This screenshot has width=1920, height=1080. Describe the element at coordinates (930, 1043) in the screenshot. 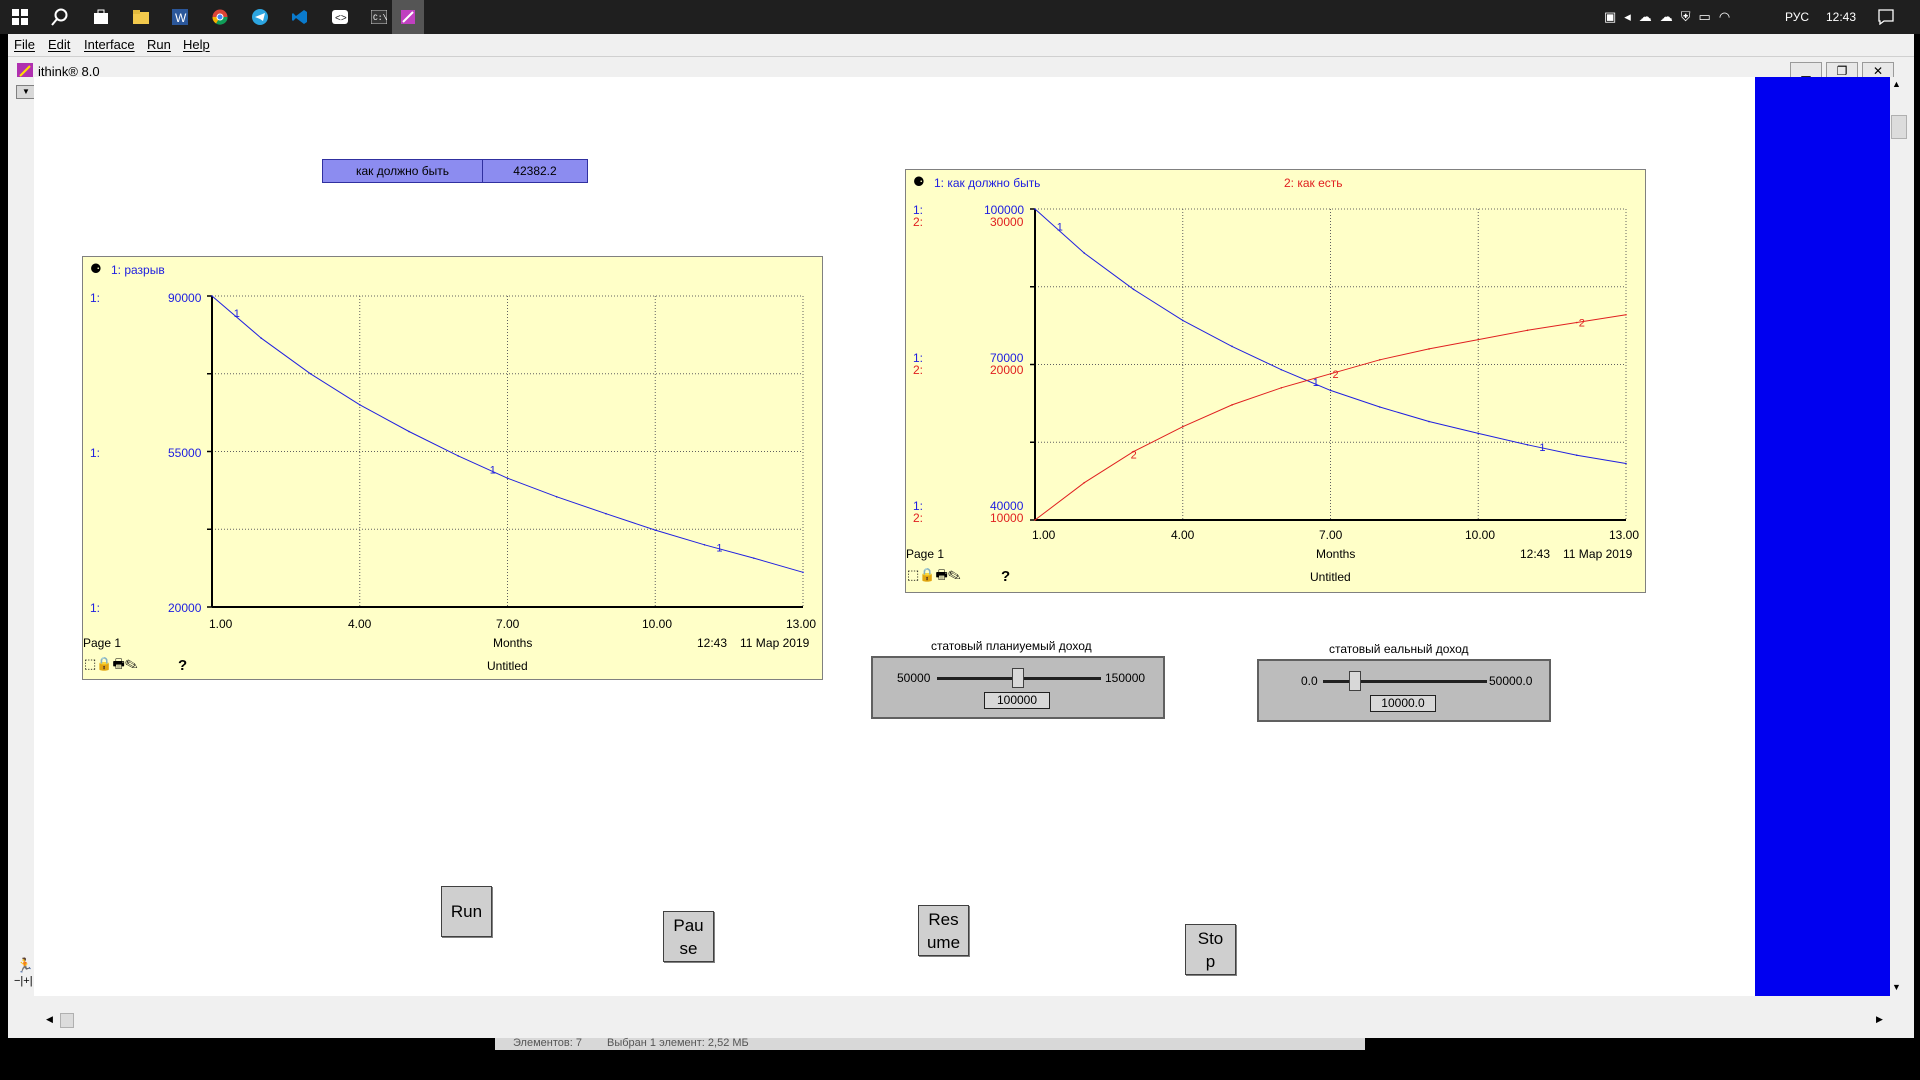

I see `explorer-status-bar: Элементов: 7 Выбран 1 элемент: 2,52 МБ` at that location.